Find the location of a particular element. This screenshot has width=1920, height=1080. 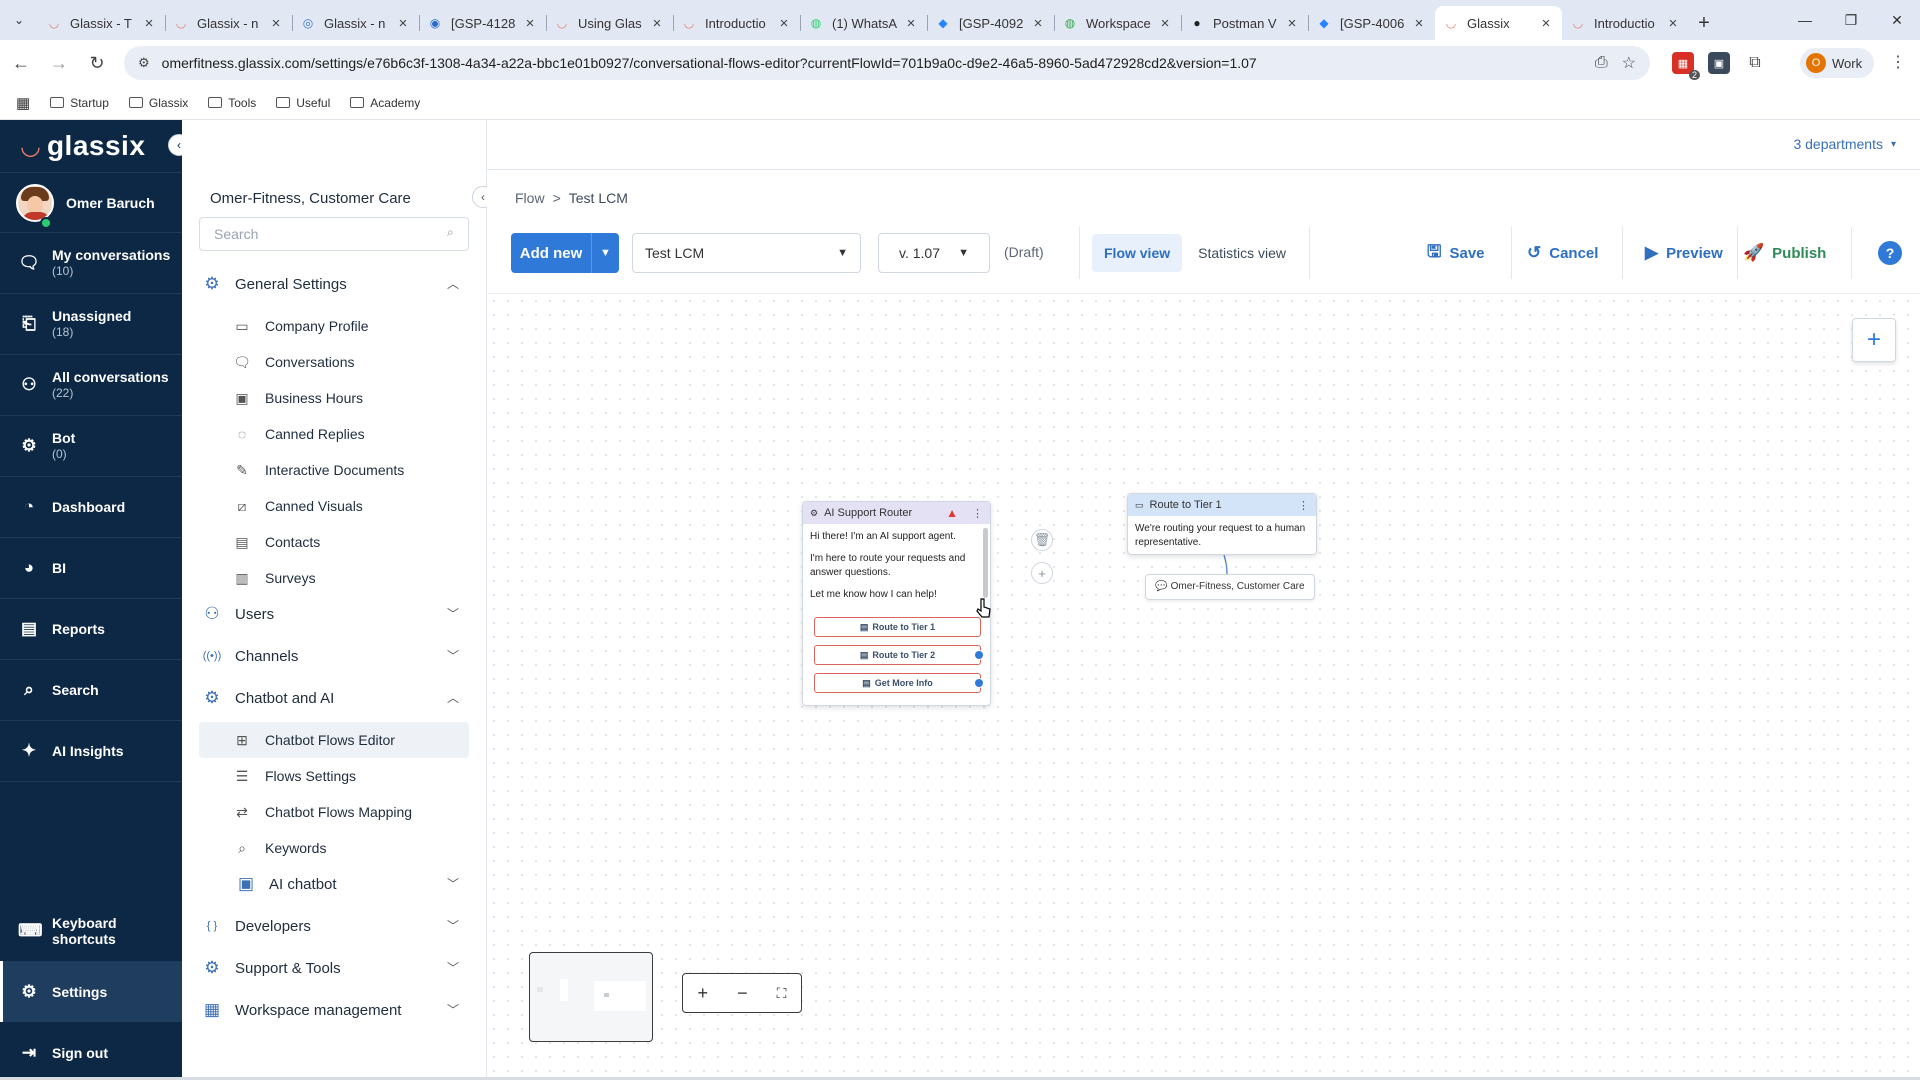

browser-tab: ◆ [GSP-4092 × is located at coordinates (990, 23).